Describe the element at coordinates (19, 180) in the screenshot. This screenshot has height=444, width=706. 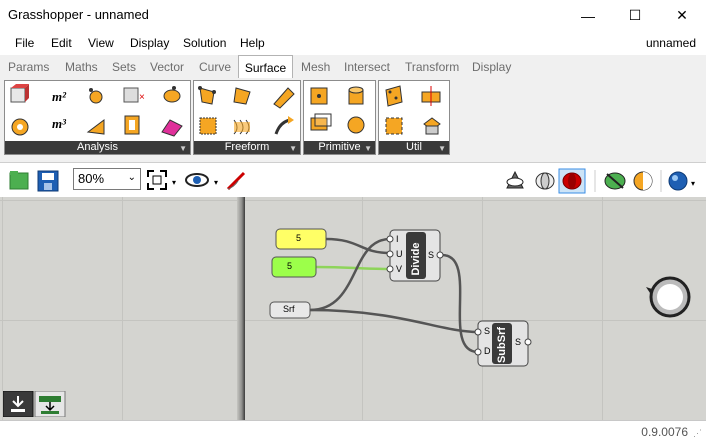
I see `open-file-icon` at that location.